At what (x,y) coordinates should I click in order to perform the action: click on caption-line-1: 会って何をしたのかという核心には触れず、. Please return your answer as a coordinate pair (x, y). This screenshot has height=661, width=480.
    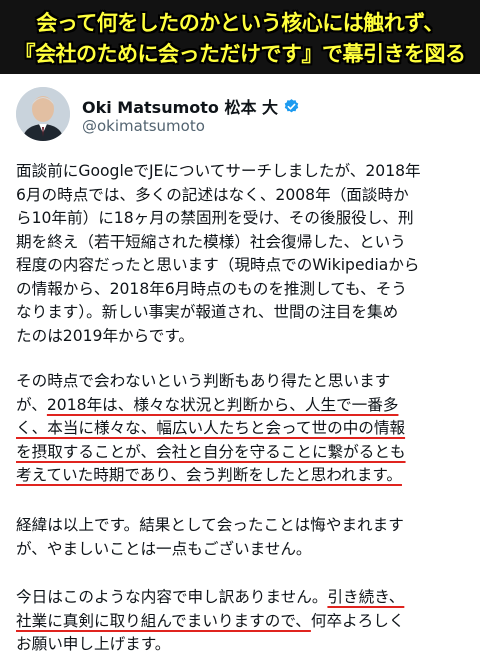
    Looking at the image, I should click on (240, 23).